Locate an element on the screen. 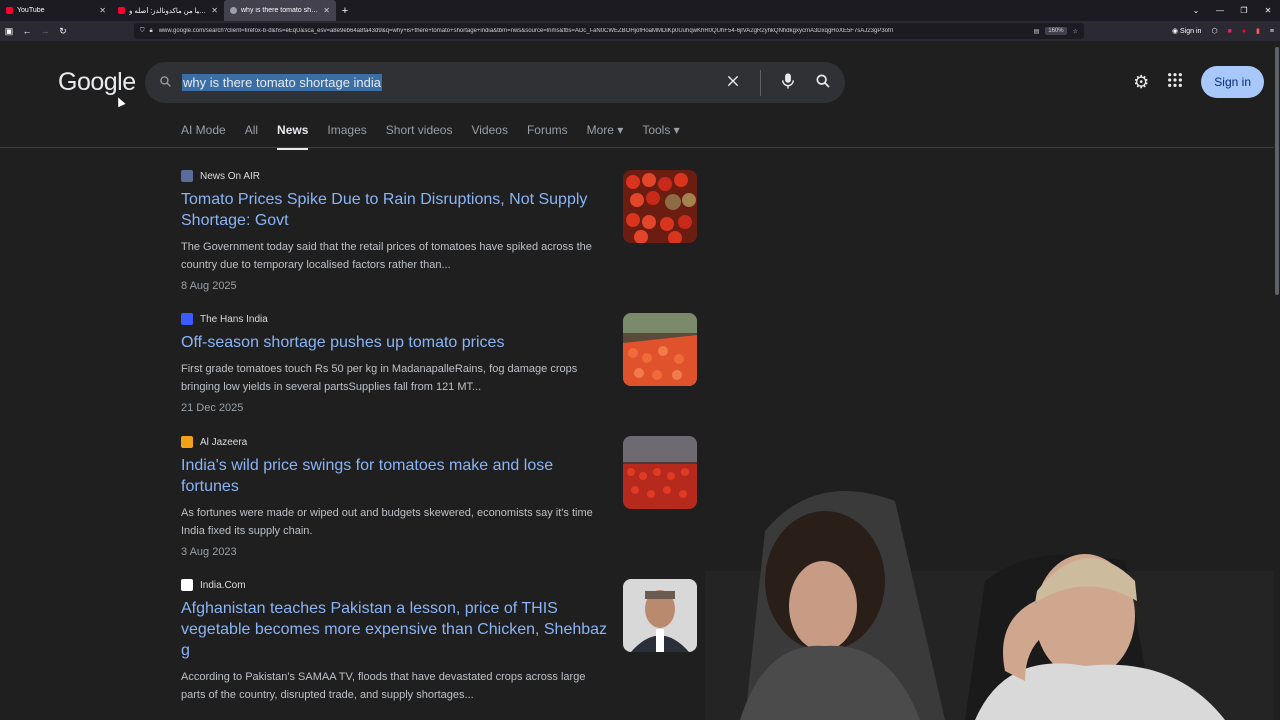 Image resolution: width=1280 pixels, height=720 pixels. browser-tab-youtube: YouTube ✕ is located at coordinates (56, 10).